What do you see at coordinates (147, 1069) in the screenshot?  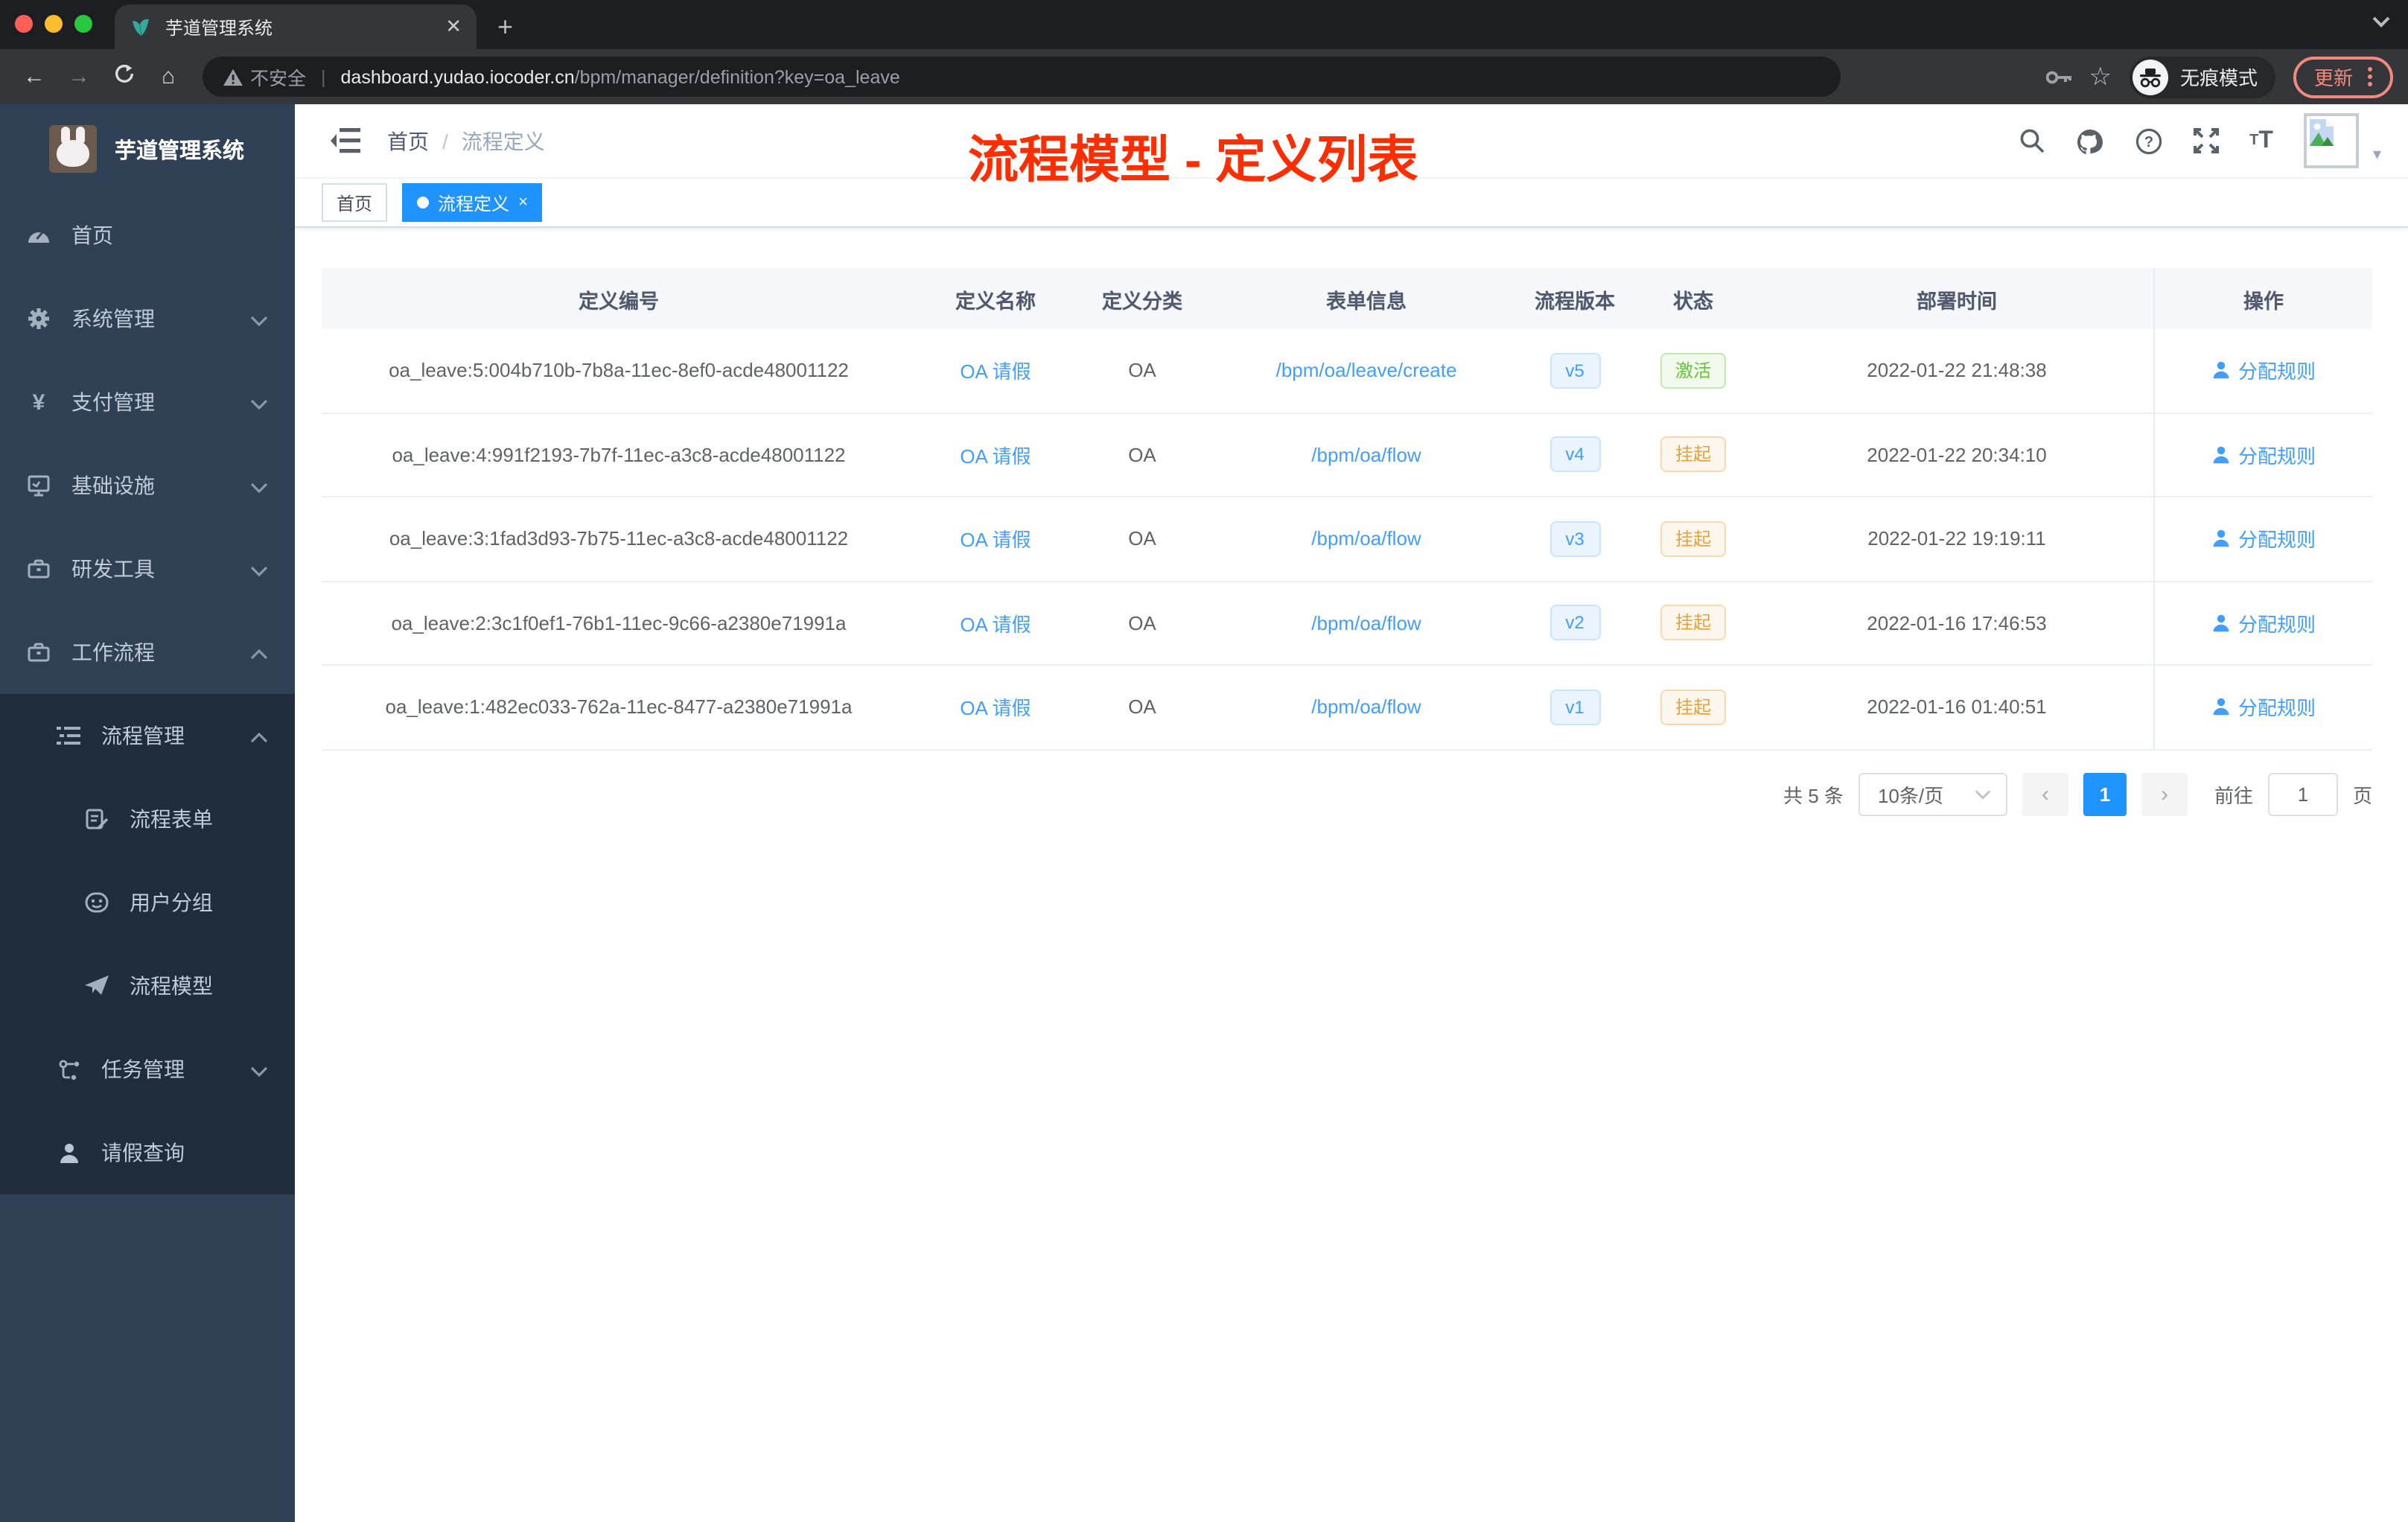 I see `sidebar-item-task-management: 任务管理` at bounding box center [147, 1069].